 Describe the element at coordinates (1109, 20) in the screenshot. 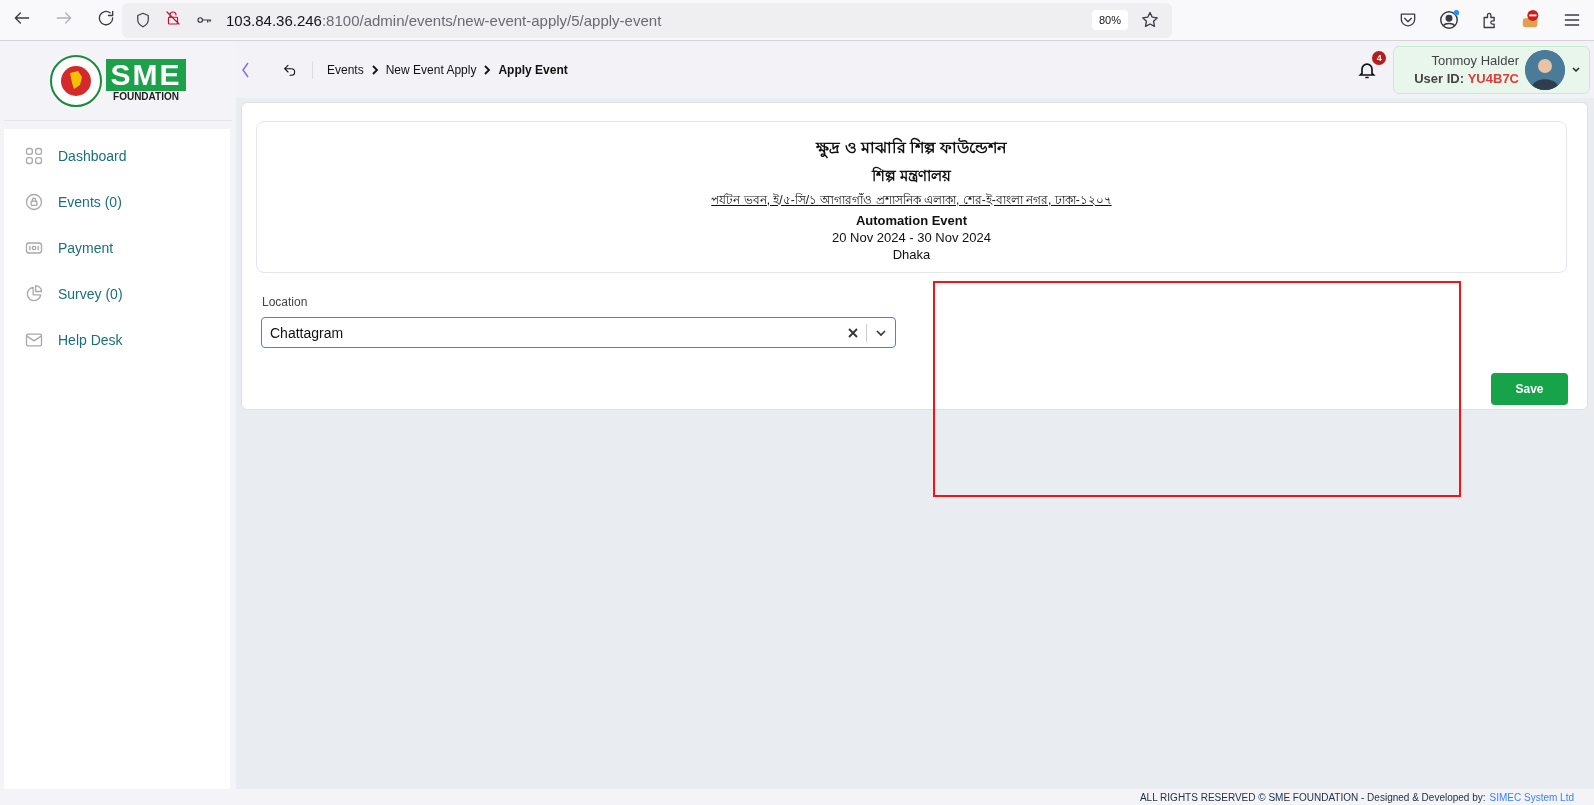

I see `zoom-level-badge: 80%` at that location.